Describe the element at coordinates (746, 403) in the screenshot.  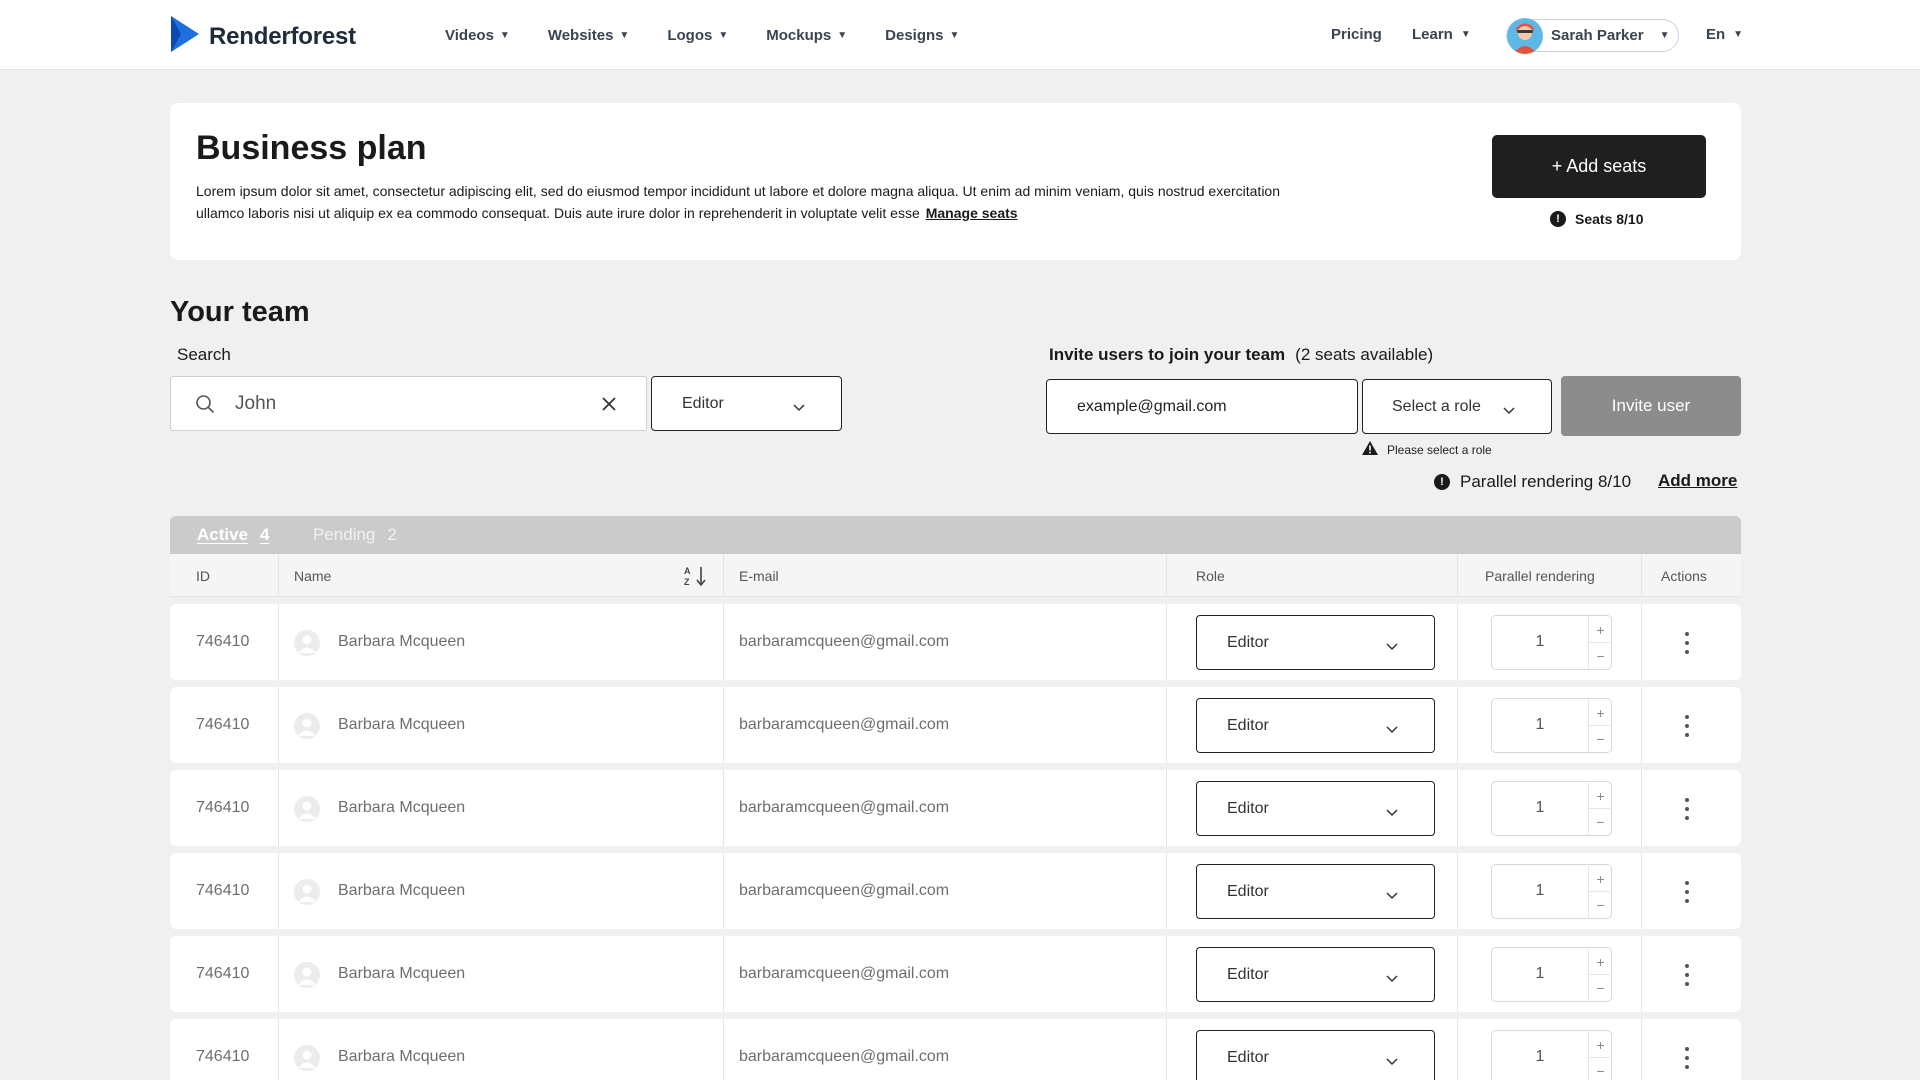
I see `role-filter-dropdown: Editor` at that location.